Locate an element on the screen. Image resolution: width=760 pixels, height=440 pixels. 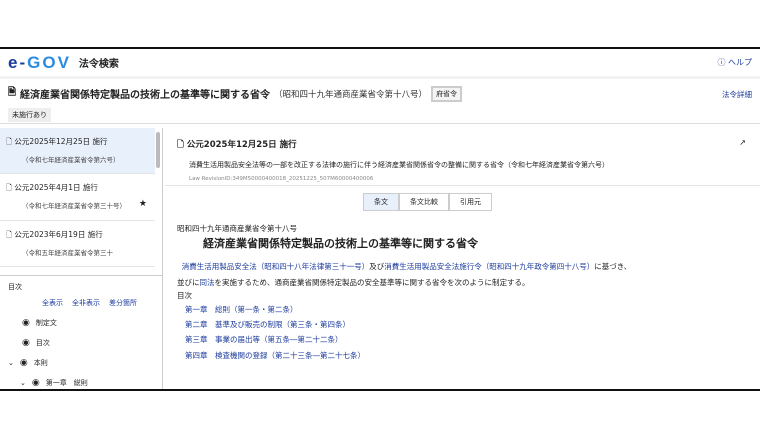
same-law-link: 同法 is located at coordinates (207, 282).